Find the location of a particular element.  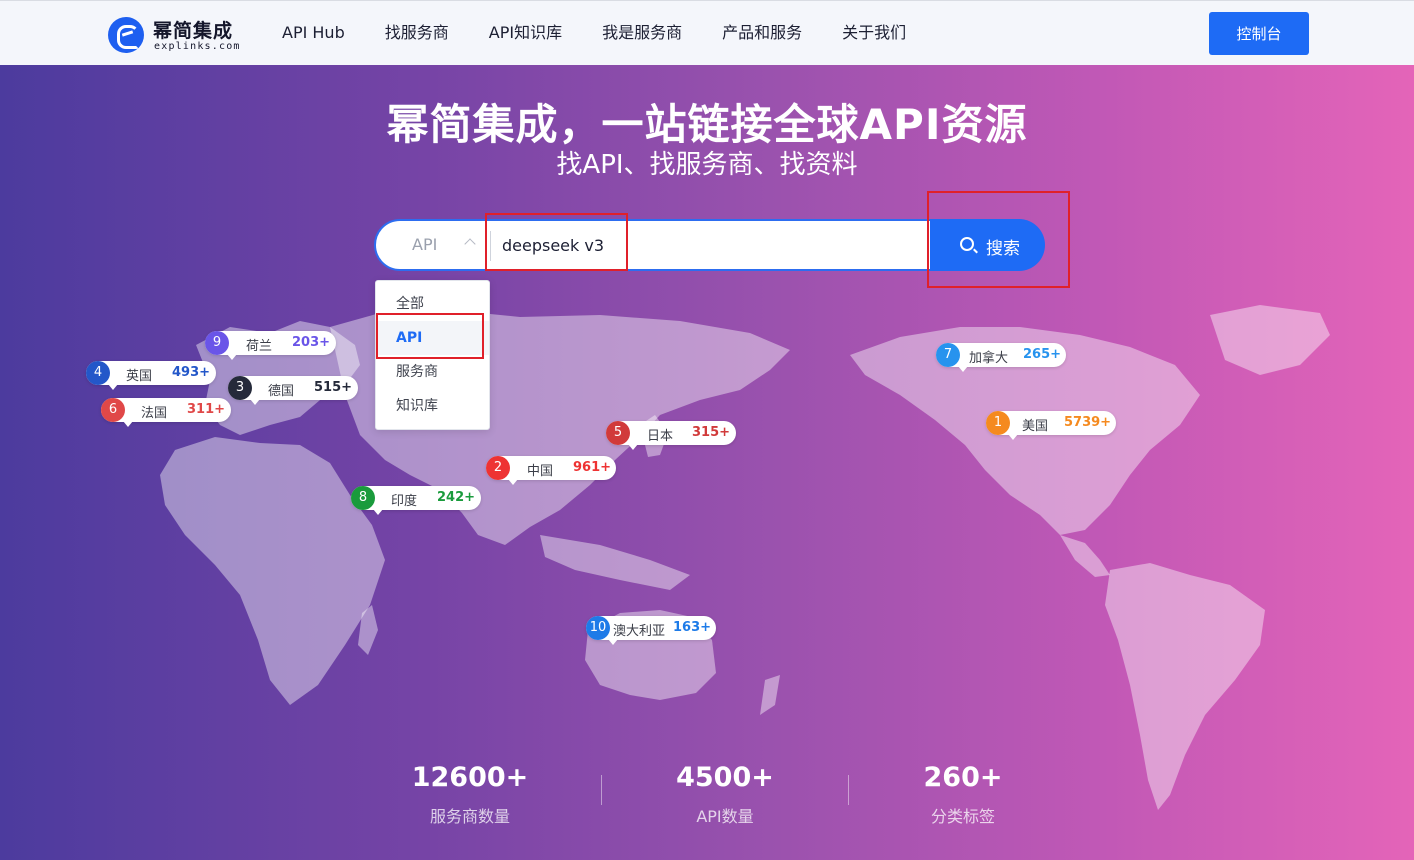

pin-count: 515+ is located at coordinates (333, 387).